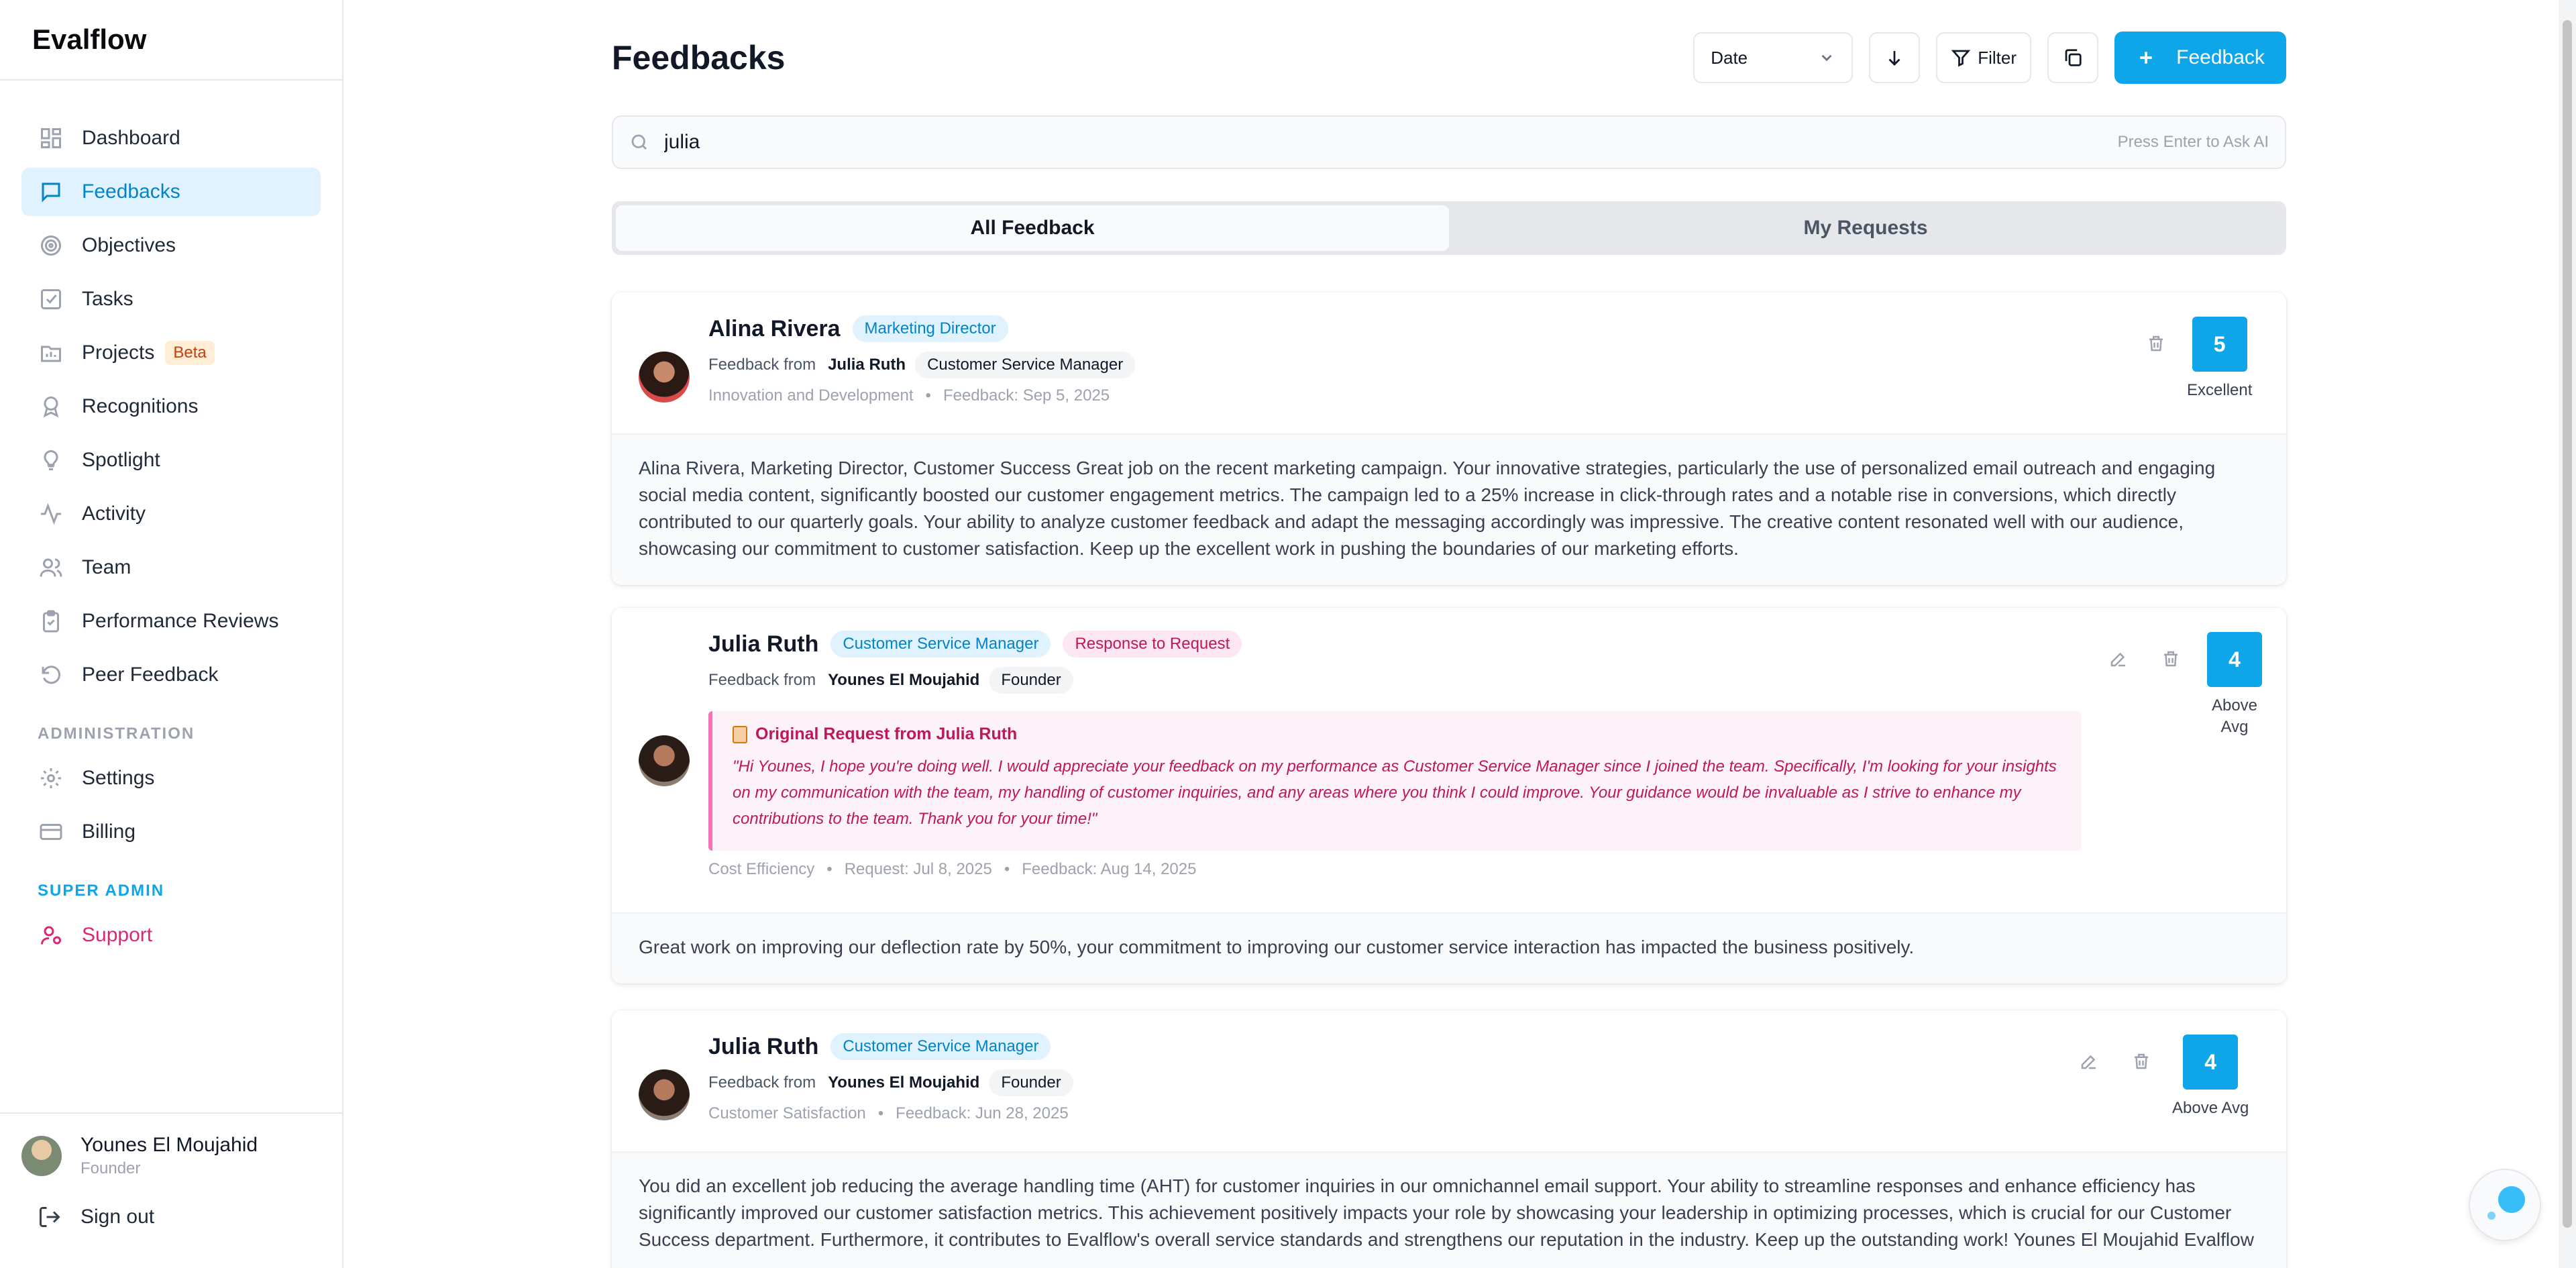 The width and height of the screenshot is (2576, 1268). What do you see at coordinates (171, 832) in the screenshot?
I see `sidebar-item-billing: Billing` at bounding box center [171, 832].